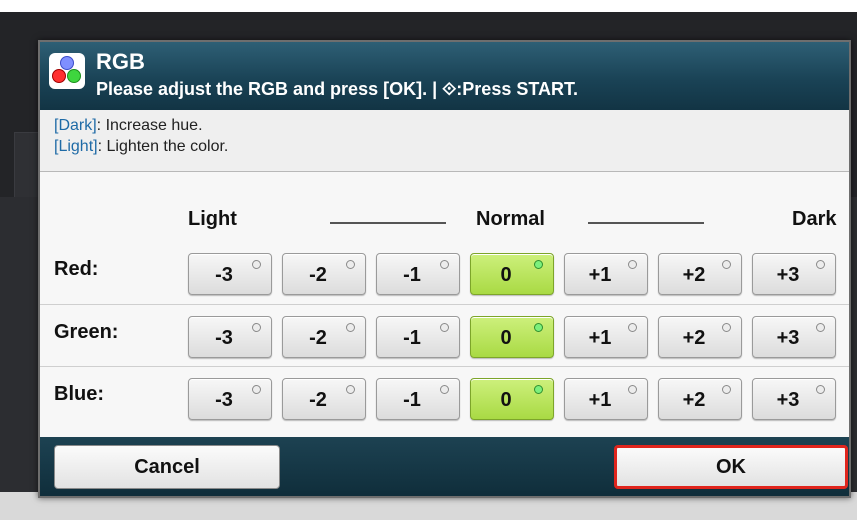  Describe the element at coordinates (86, 332) in the screenshot. I see `row-label: Green:` at that location.